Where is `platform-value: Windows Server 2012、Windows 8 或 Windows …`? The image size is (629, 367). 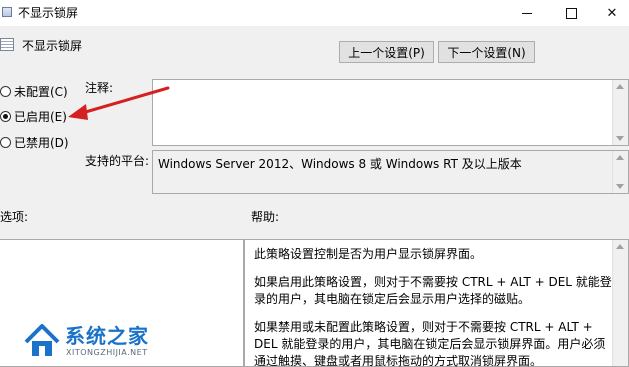 platform-value: Windows Server 2012、Windows 8 或 Windows … is located at coordinates (340, 164).